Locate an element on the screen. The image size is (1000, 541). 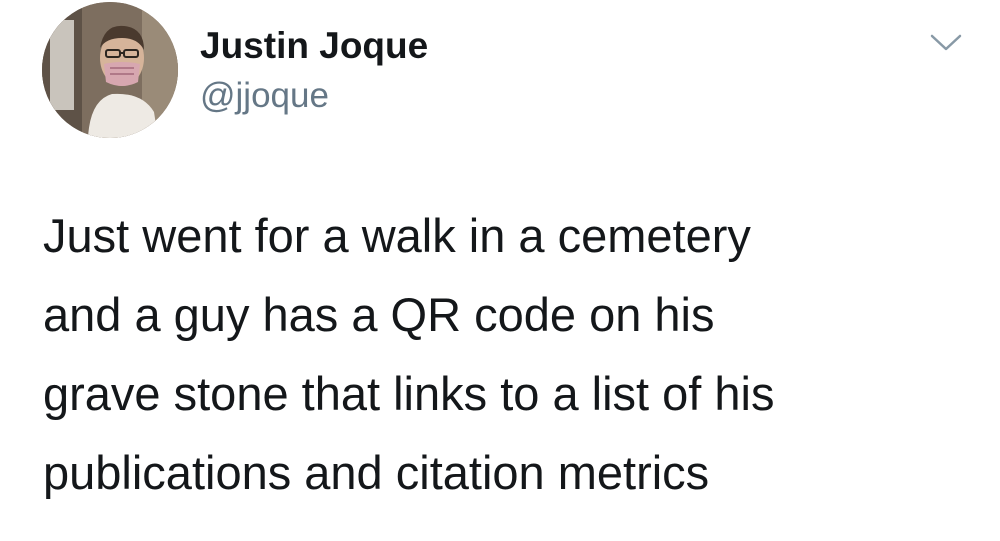
avatar-photo is located at coordinates (110, 70).